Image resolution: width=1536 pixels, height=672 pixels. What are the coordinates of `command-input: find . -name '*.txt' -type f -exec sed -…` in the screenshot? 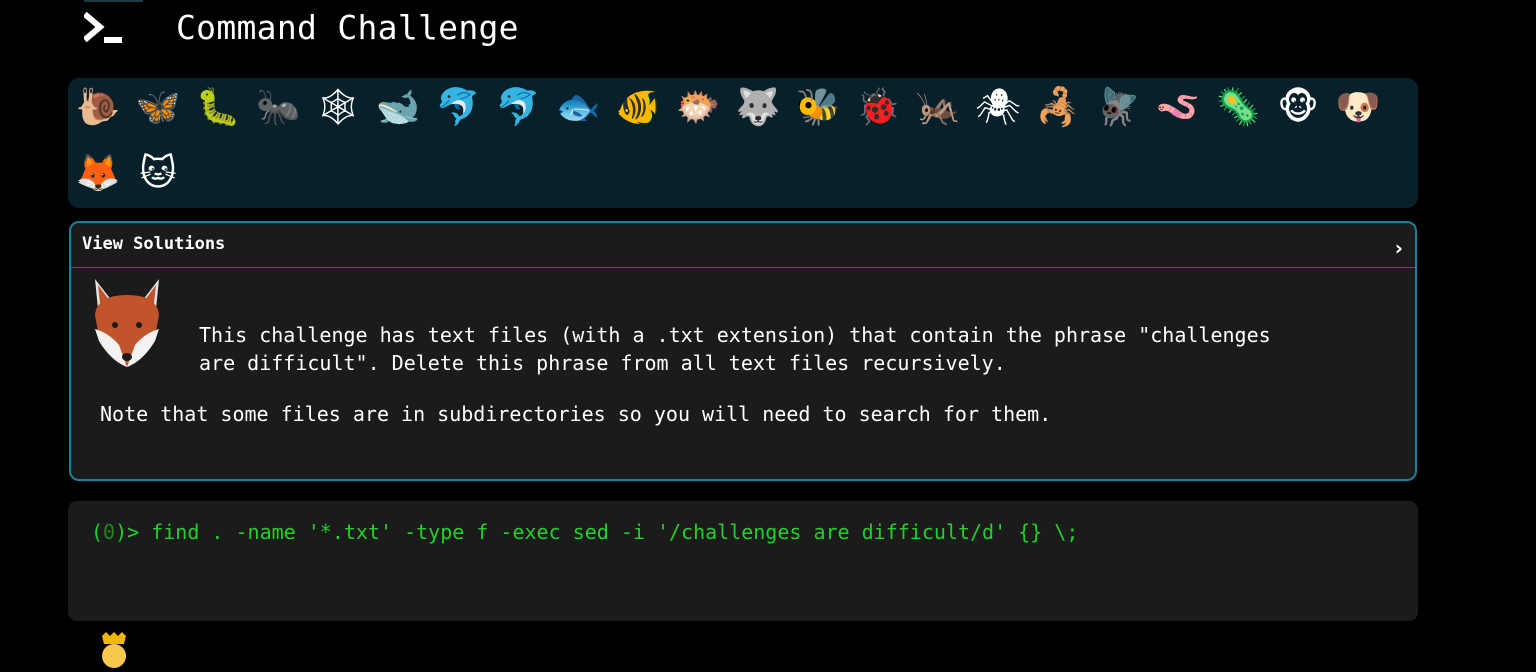 It's located at (614, 532).